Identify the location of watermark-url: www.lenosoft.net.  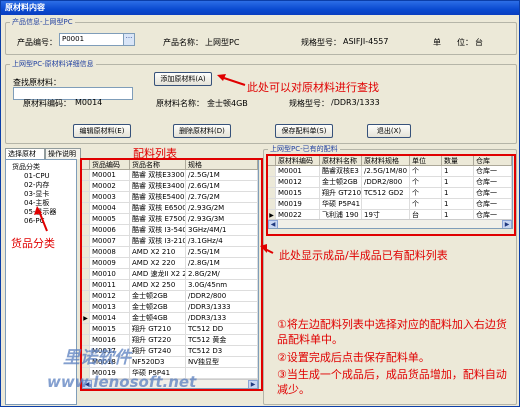
(122, 382).